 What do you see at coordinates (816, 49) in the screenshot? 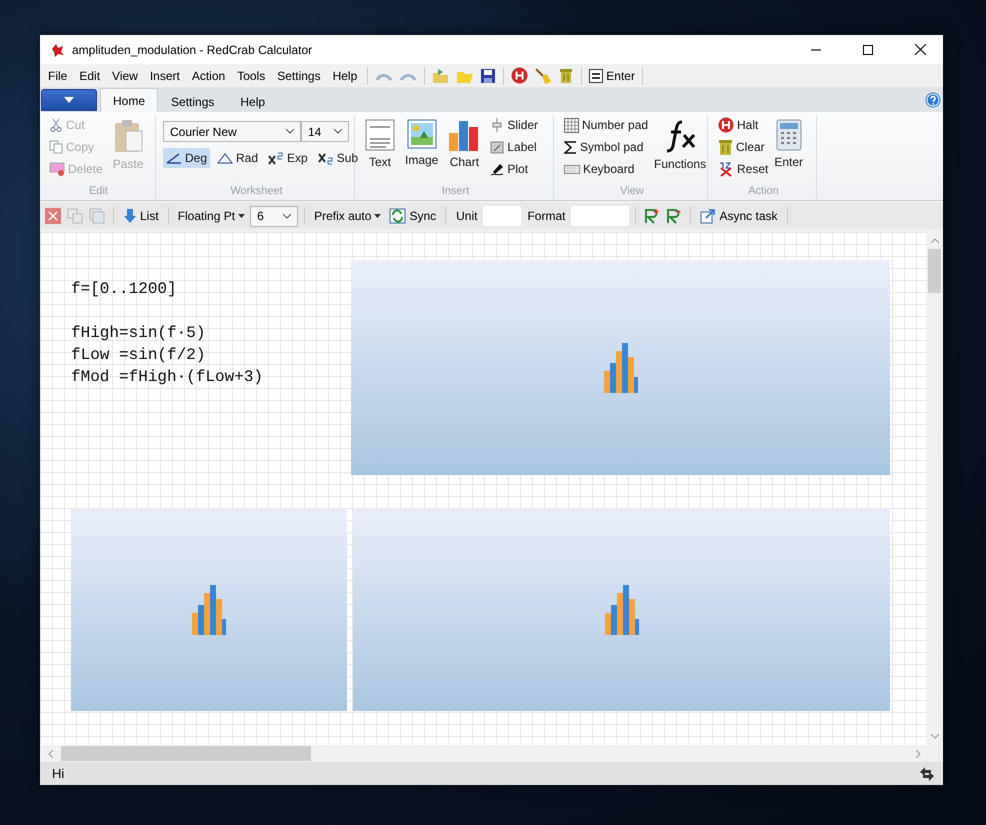
I see `minimize-icon` at bounding box center [816, 49].